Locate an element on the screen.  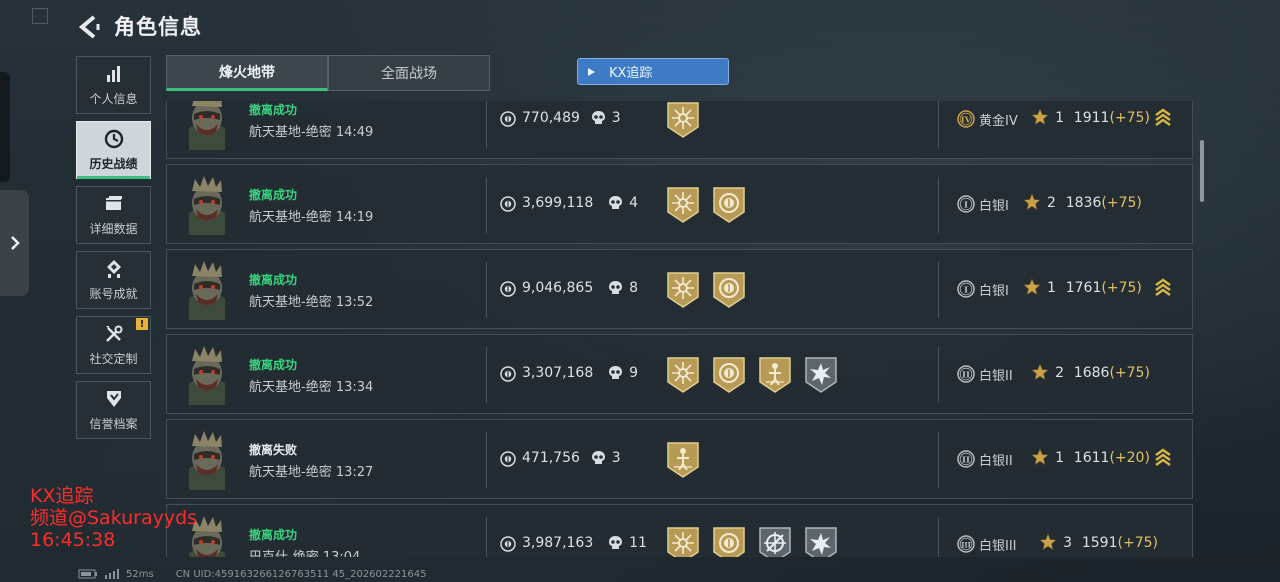
score-value: 1836 is located at coordinates (1083, 203).